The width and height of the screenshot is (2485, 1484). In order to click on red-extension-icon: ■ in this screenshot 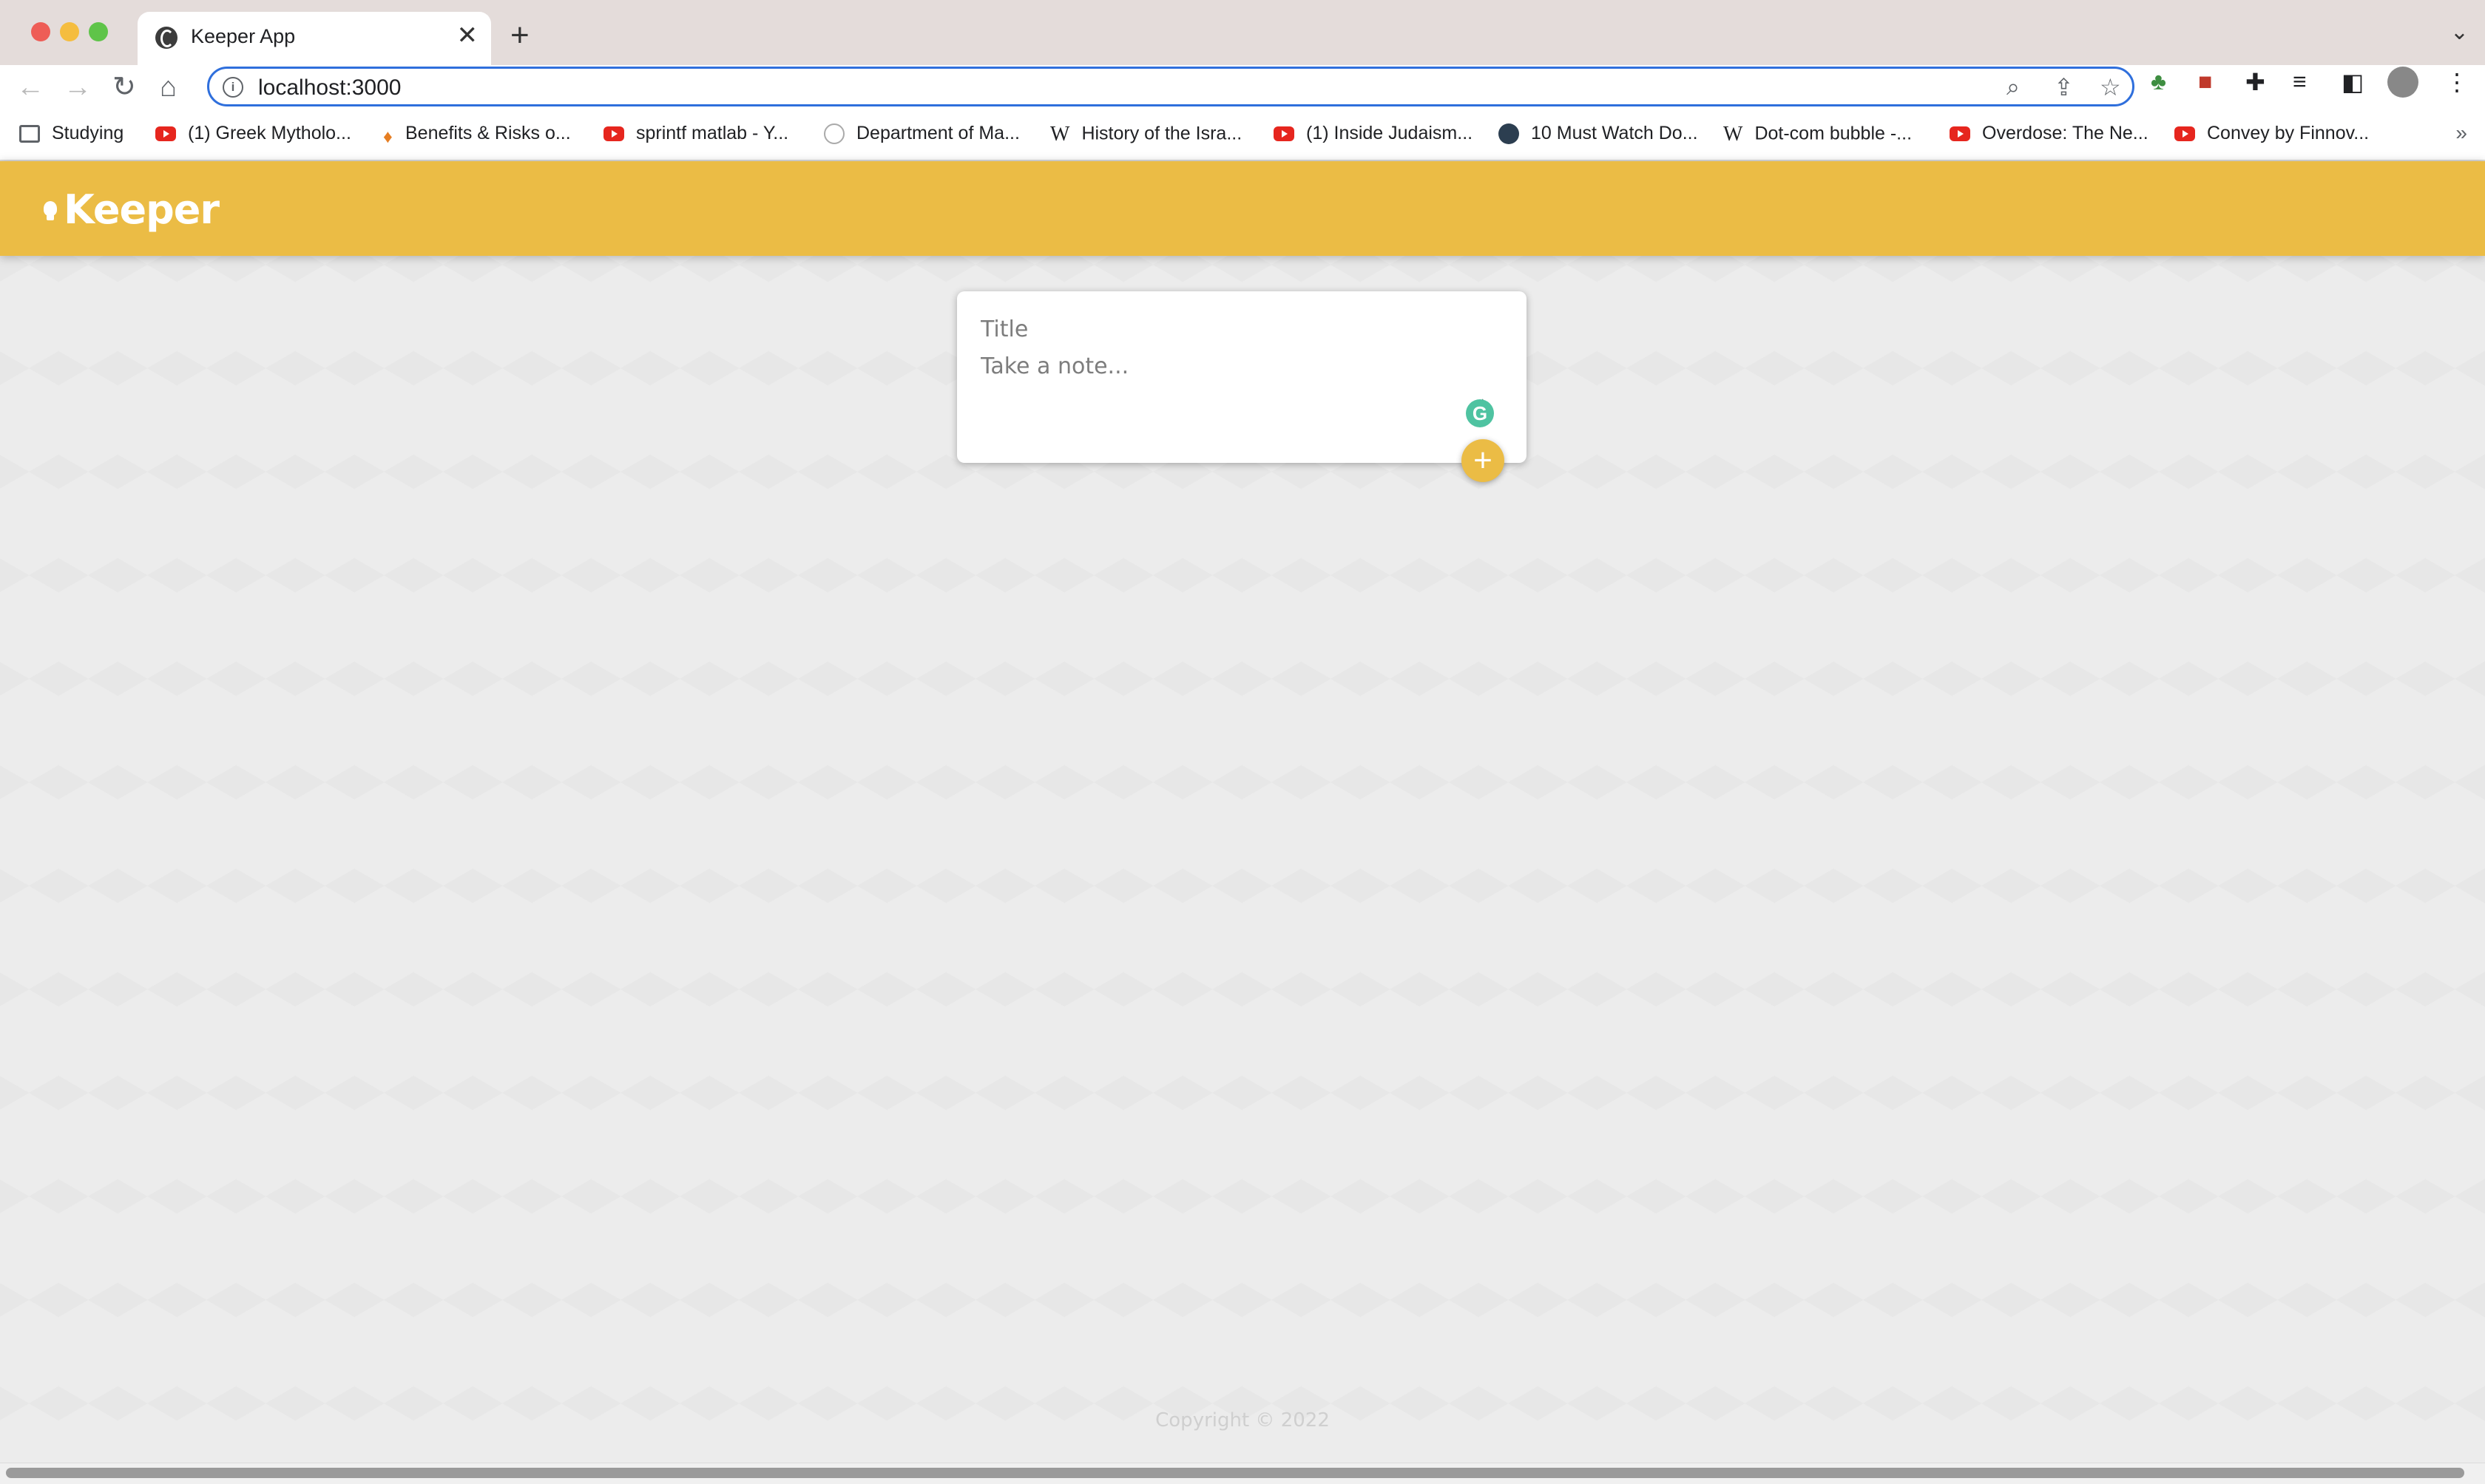, I will do `click(2205, 81)`.